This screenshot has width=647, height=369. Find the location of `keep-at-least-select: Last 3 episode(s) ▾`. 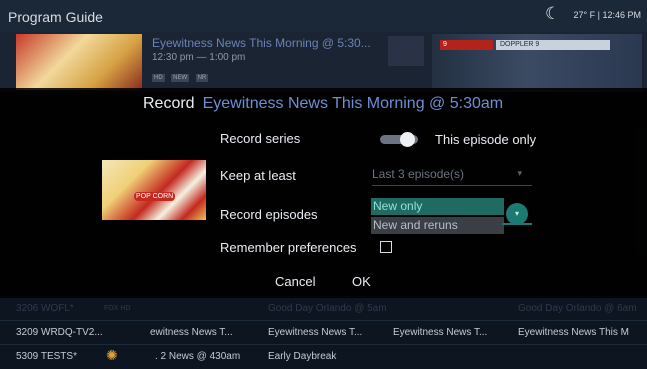

keep-at-least-select: Last 3 episode(s) ▾ is located at coordinates (452, 176).